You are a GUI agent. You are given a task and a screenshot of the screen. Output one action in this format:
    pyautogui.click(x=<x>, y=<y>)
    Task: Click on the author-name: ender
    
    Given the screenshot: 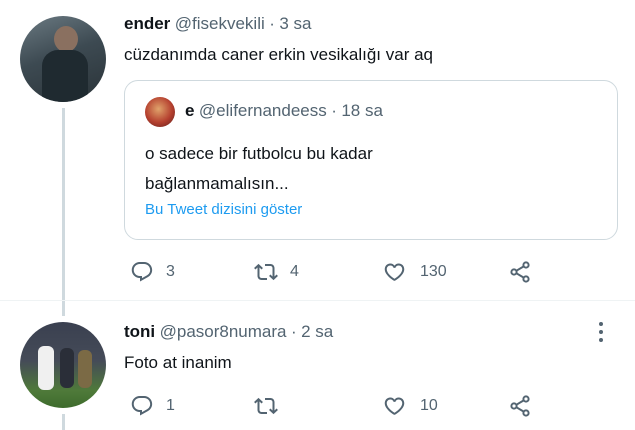 What is the action you would take?
    pyautogui.click(x=147, y=23)
    